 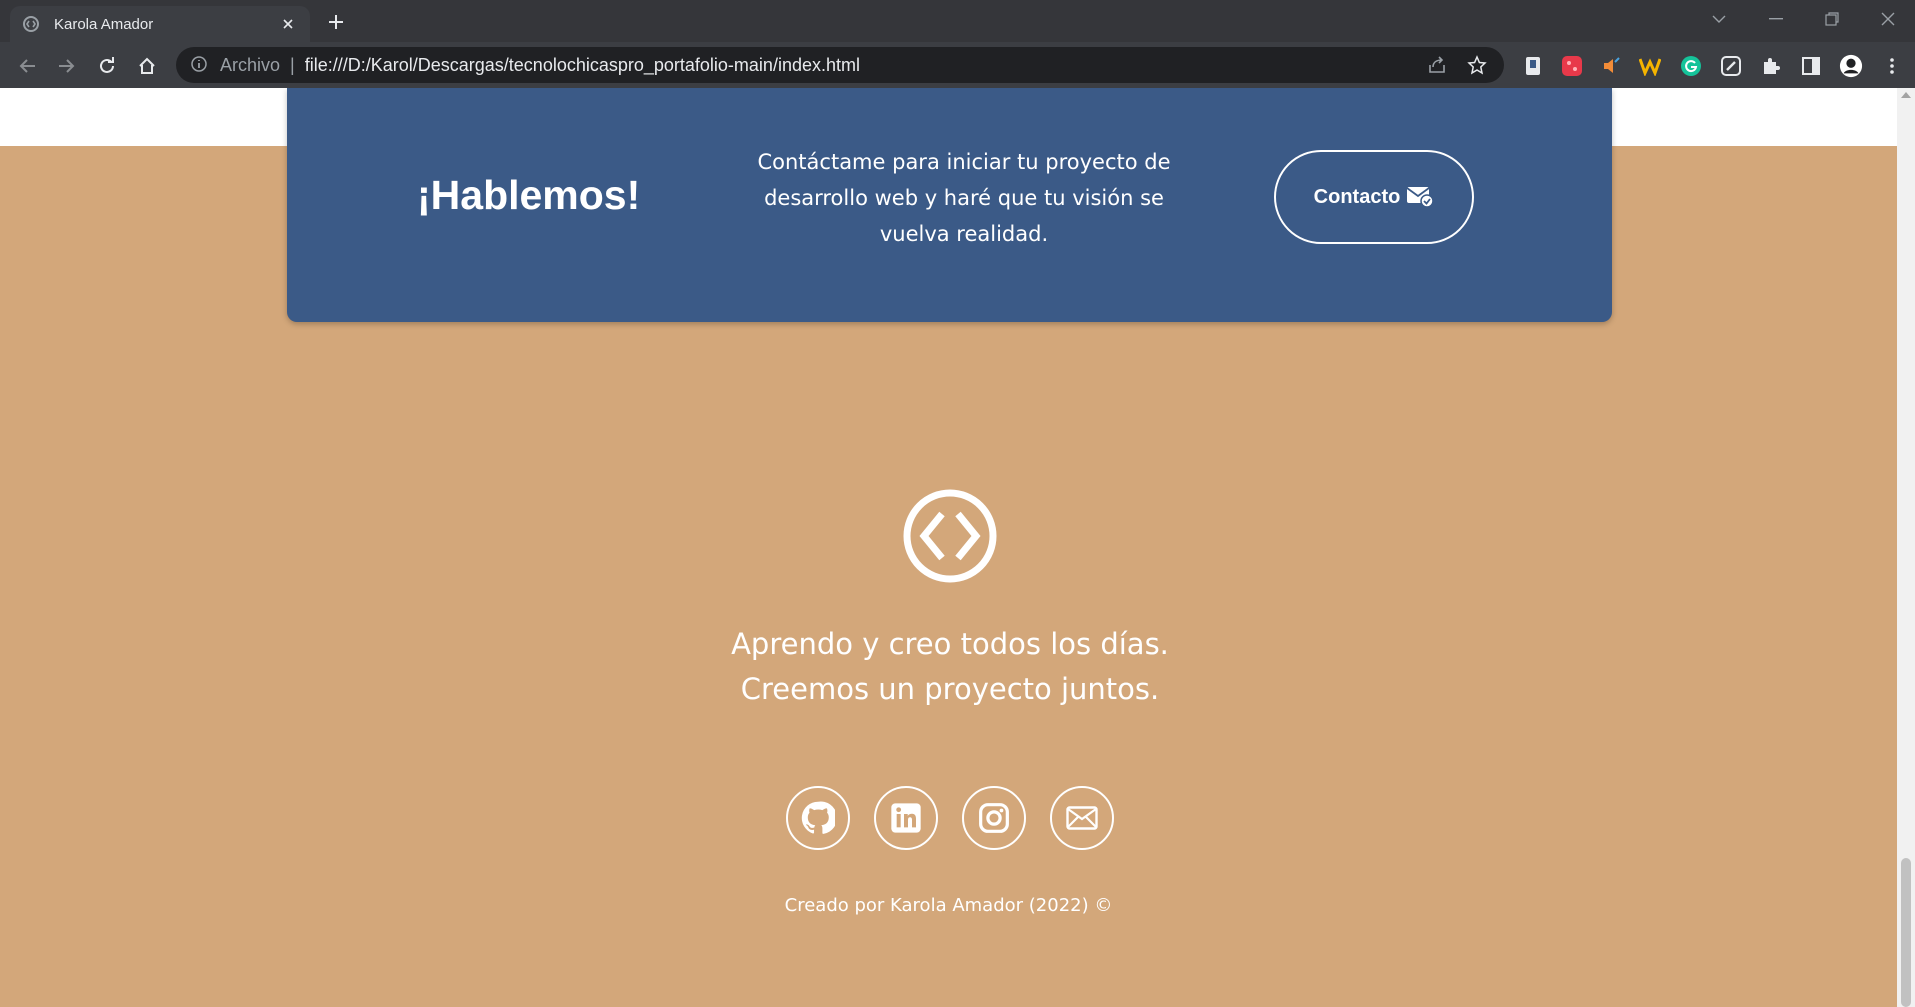 What do you see at coordinates (1906, 932) in the screenshot?
I see `scrollbar-thumb` at bounding box center [1906, 932].